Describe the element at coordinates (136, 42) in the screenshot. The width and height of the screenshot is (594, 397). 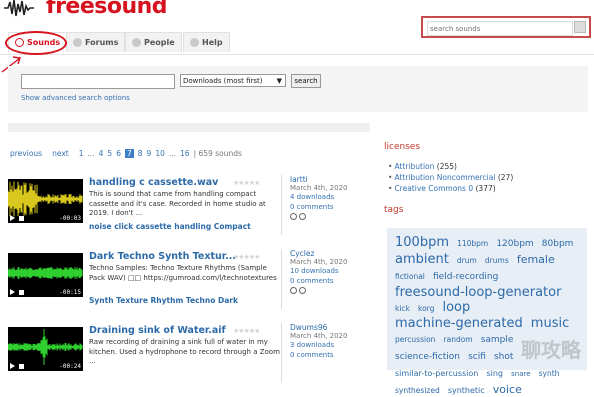
I see `people-icon` at that location.